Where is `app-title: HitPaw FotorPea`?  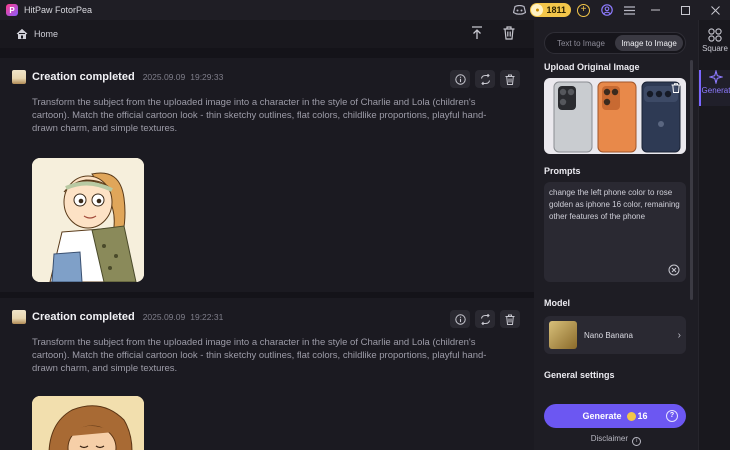 app-title: HitPaw FotorPea is located at coordinates (58, 10).